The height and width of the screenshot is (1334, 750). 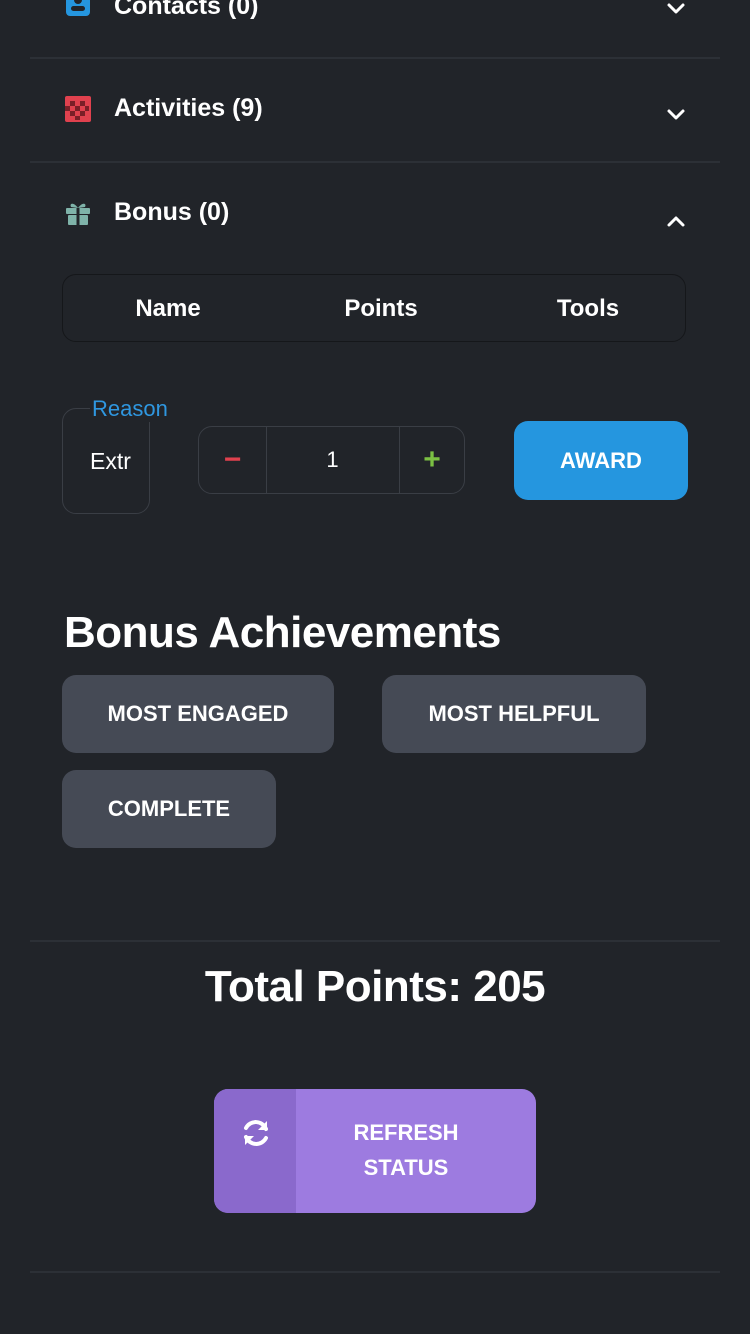 I want to click on section-header-contacts: Contacts (0), so click(x=186, y=10).